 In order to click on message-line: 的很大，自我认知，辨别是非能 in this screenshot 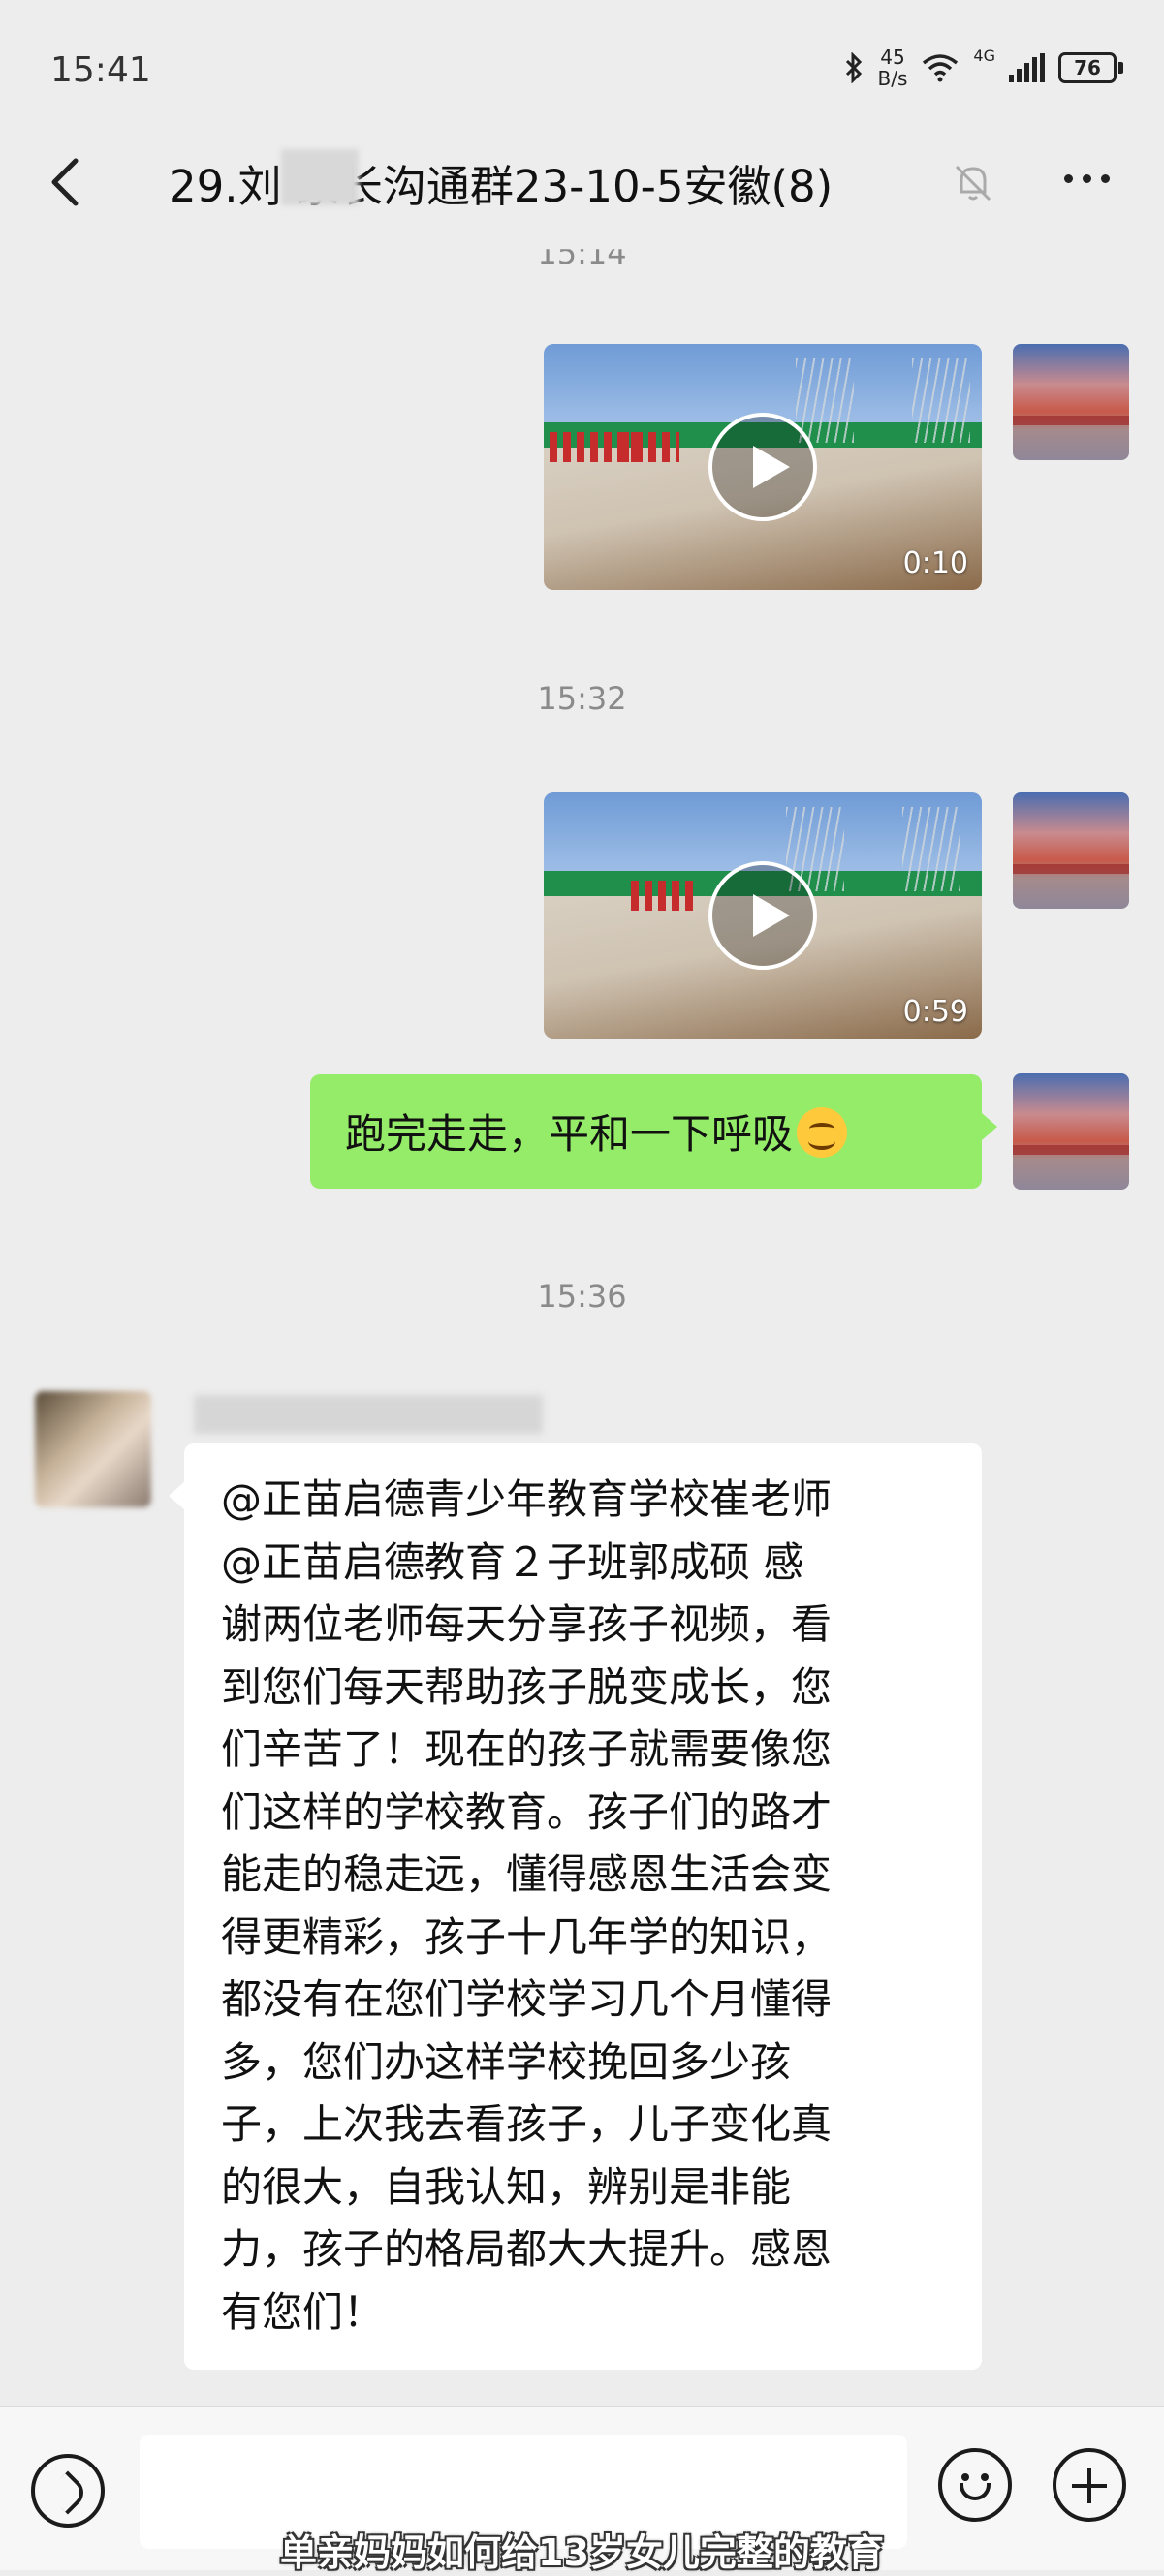, I will do `click(507, 2186)`.